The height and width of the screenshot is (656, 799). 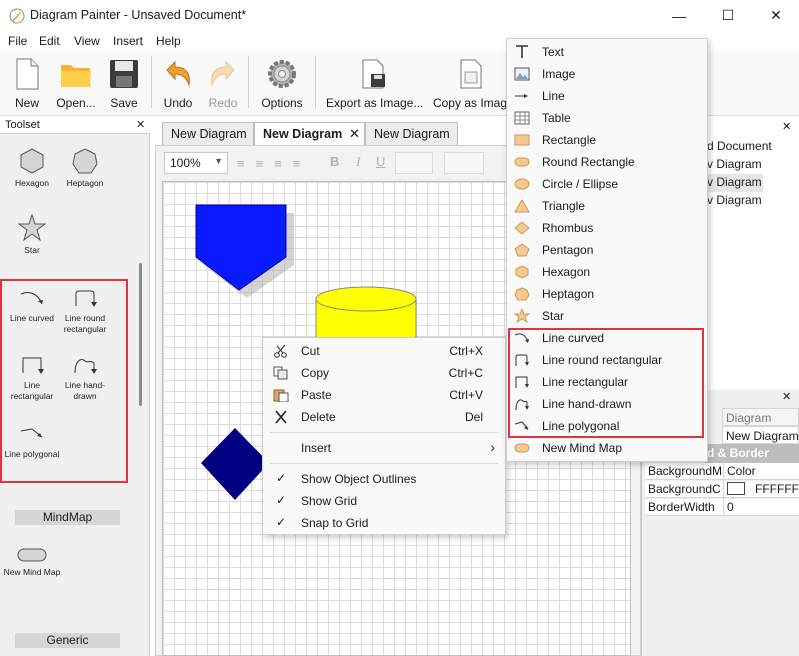 What do you see at coordinates (464, 163) in the screenshot?
I see `color-picker` at bounding box center [464, 163].